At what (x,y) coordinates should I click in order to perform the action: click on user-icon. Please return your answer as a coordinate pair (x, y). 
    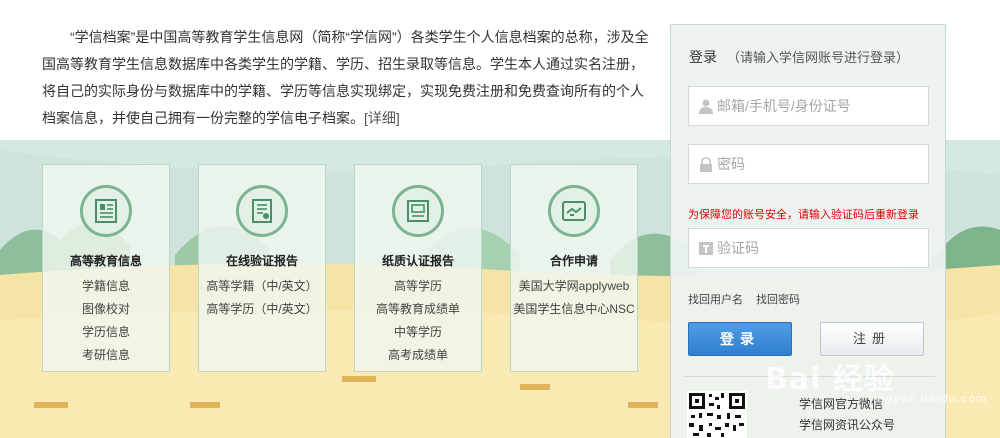
    Looking at the image, I should click on (706, 106).